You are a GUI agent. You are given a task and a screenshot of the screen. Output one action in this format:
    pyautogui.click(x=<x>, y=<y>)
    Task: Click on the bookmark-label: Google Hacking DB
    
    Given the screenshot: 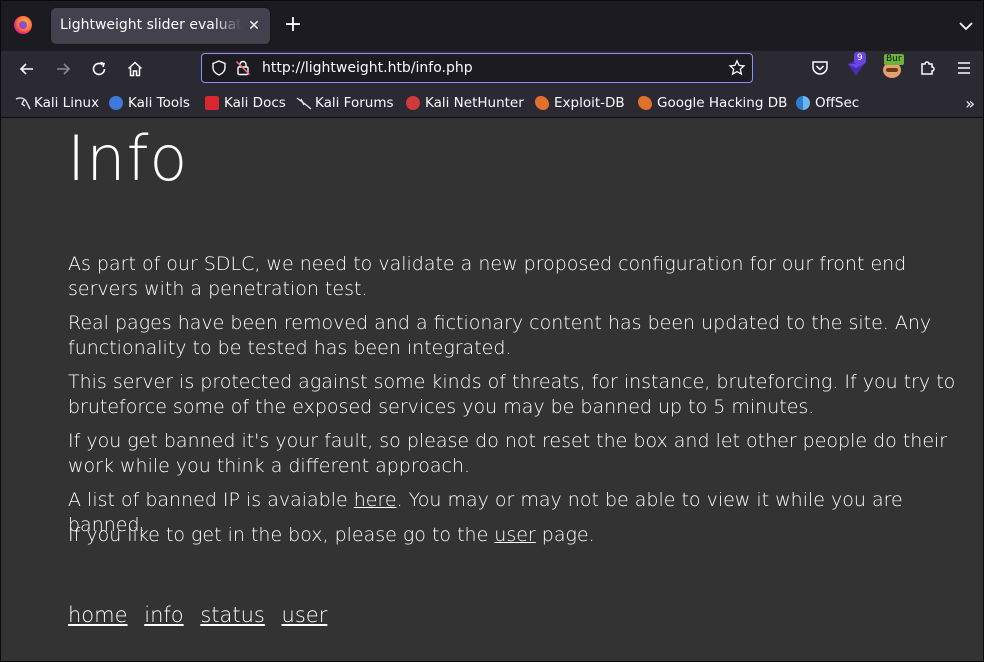 What is the action you would take?
    pyautogui.click(x=722, y=103)
    